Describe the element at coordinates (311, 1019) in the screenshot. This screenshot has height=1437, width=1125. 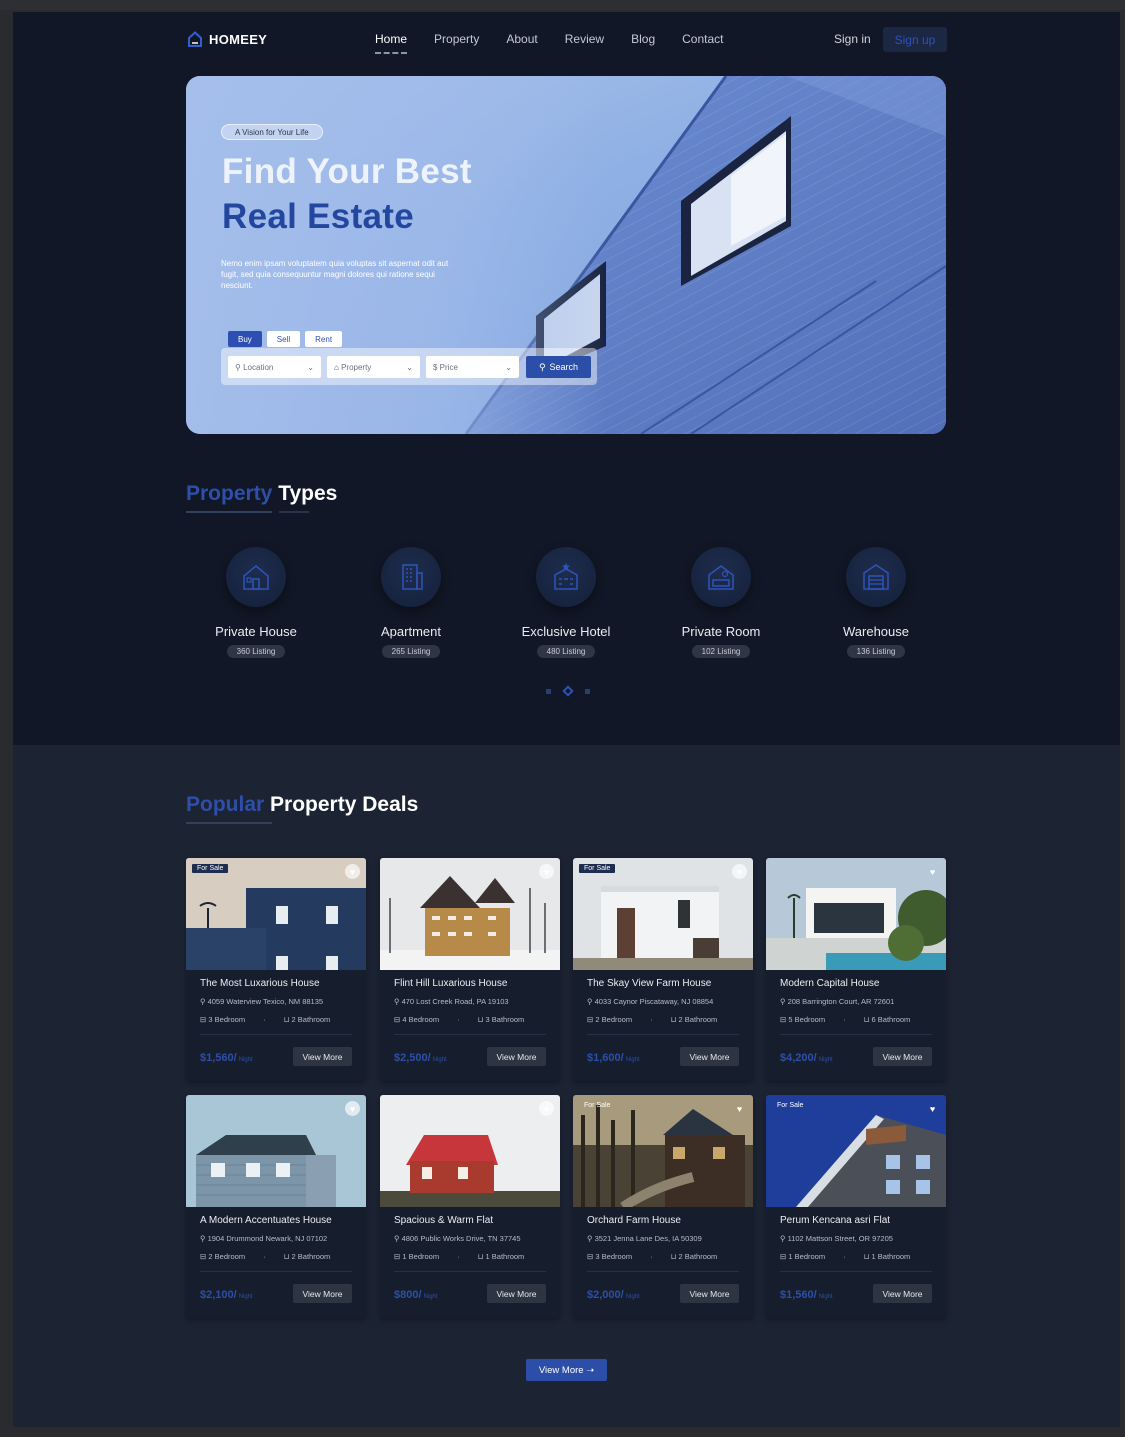
I see `bathrooms: 2 Bathroom` at that location.